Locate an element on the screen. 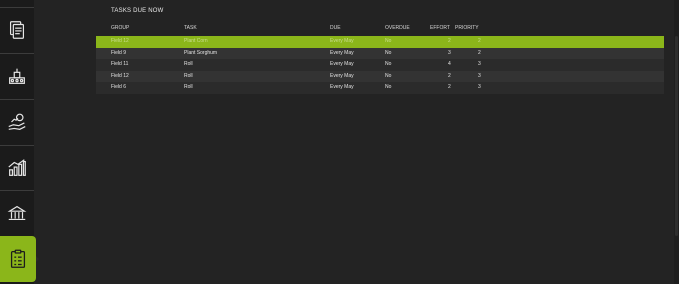  column-header-due: DUE is located at coordinates (335, 28).